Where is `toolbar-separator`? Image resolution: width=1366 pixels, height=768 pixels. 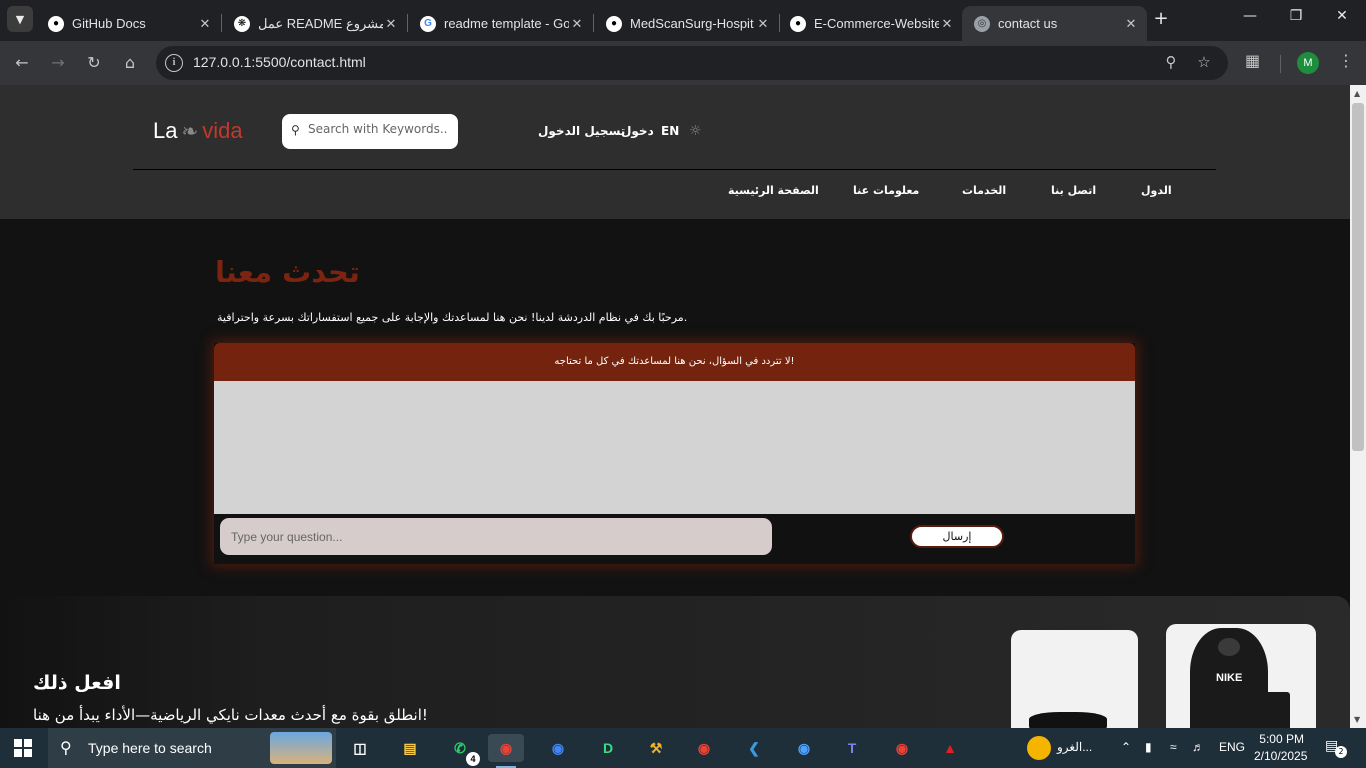
toolbar-separator is located at coordinates (1280, 64).